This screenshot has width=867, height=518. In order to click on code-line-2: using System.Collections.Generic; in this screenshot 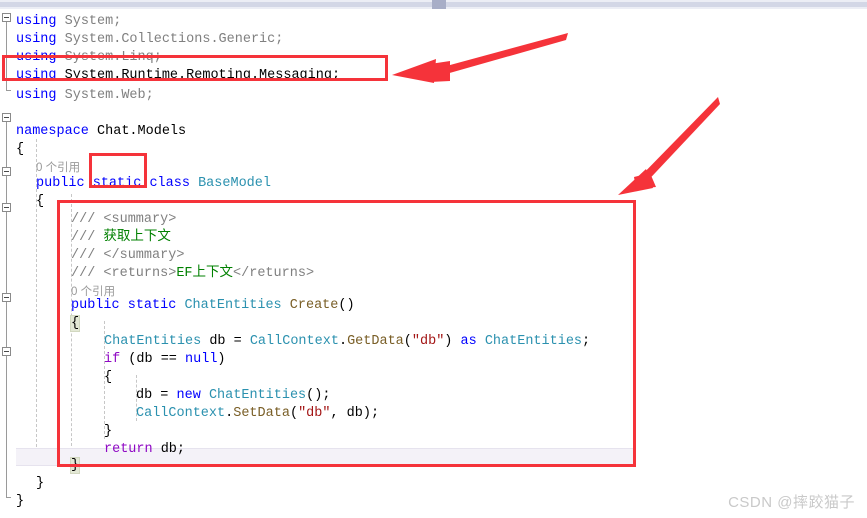, I will do `click(149, 40)`.